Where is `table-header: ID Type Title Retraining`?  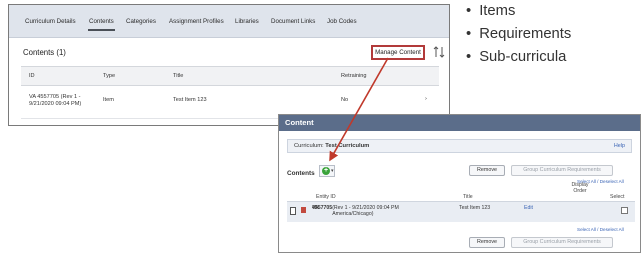 table-header: ID Type Title Retraining is located at coordinates (230, 76).